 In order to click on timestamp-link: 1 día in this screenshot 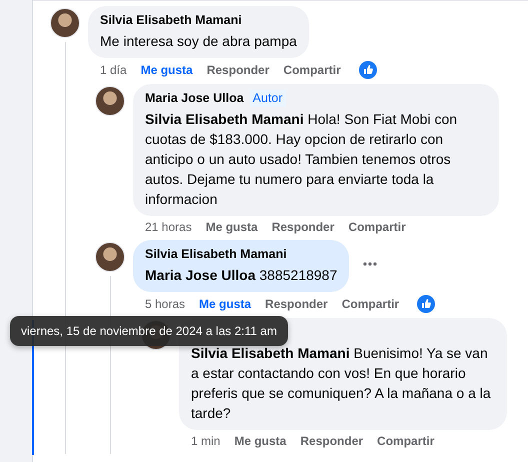, I will do `click(113, 70)`.